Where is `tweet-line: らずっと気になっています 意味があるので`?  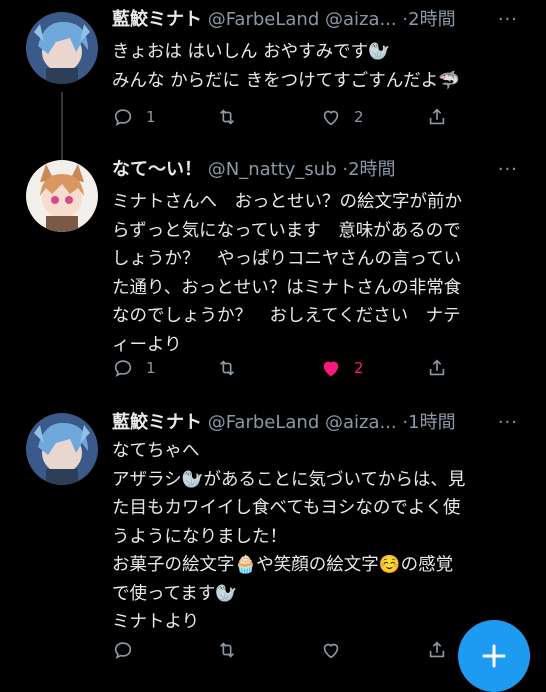 tweet-line: らずっと気になっています 意味があるので is located at coordinates (286, 230).